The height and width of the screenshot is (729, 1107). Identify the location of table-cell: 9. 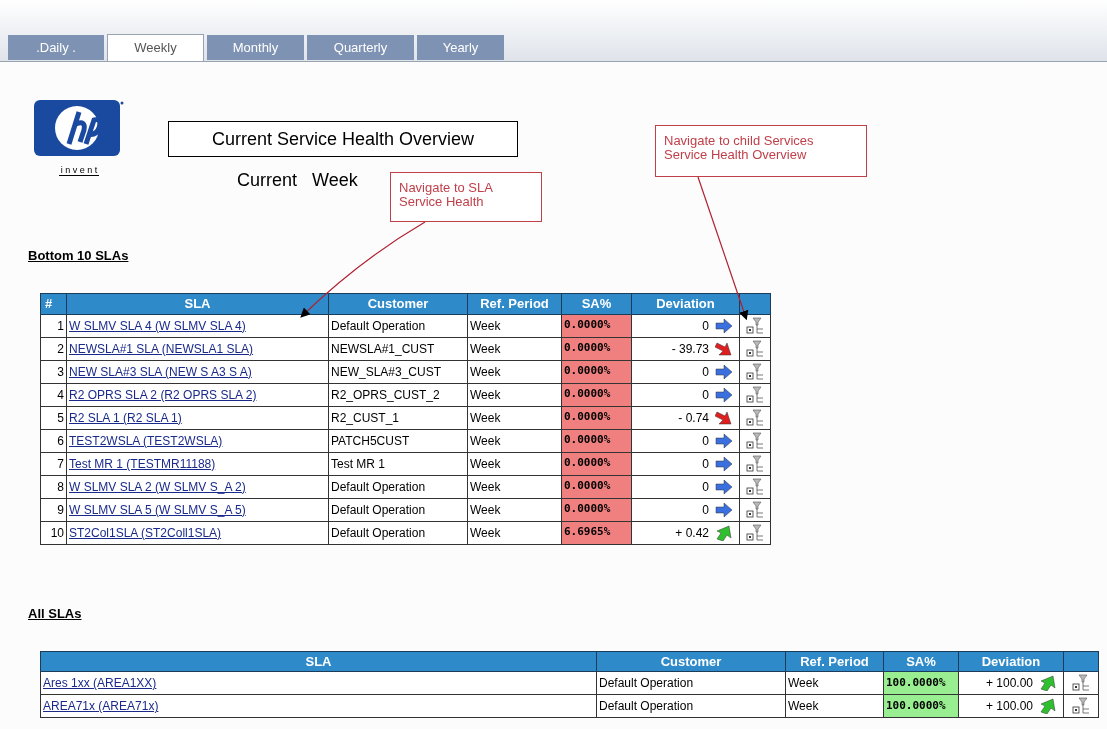
(53, 509).